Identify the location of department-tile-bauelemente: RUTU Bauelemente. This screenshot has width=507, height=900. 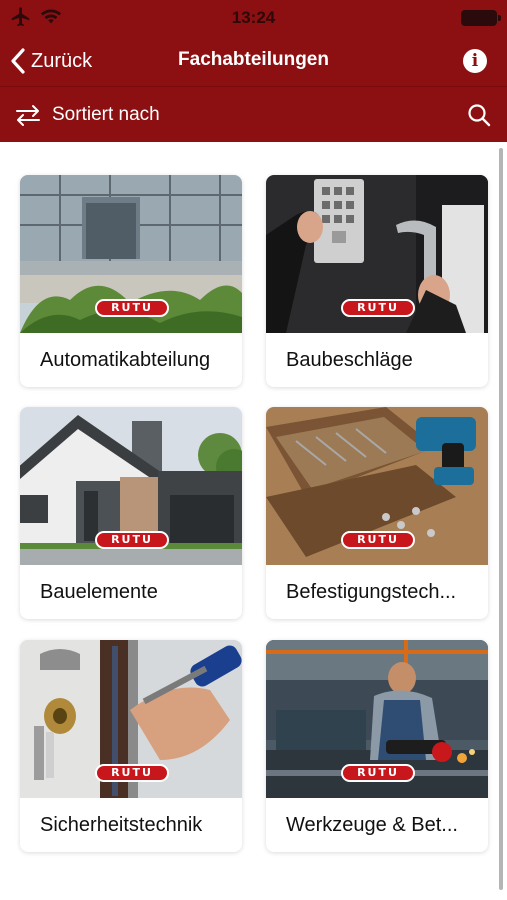
(131, 513).